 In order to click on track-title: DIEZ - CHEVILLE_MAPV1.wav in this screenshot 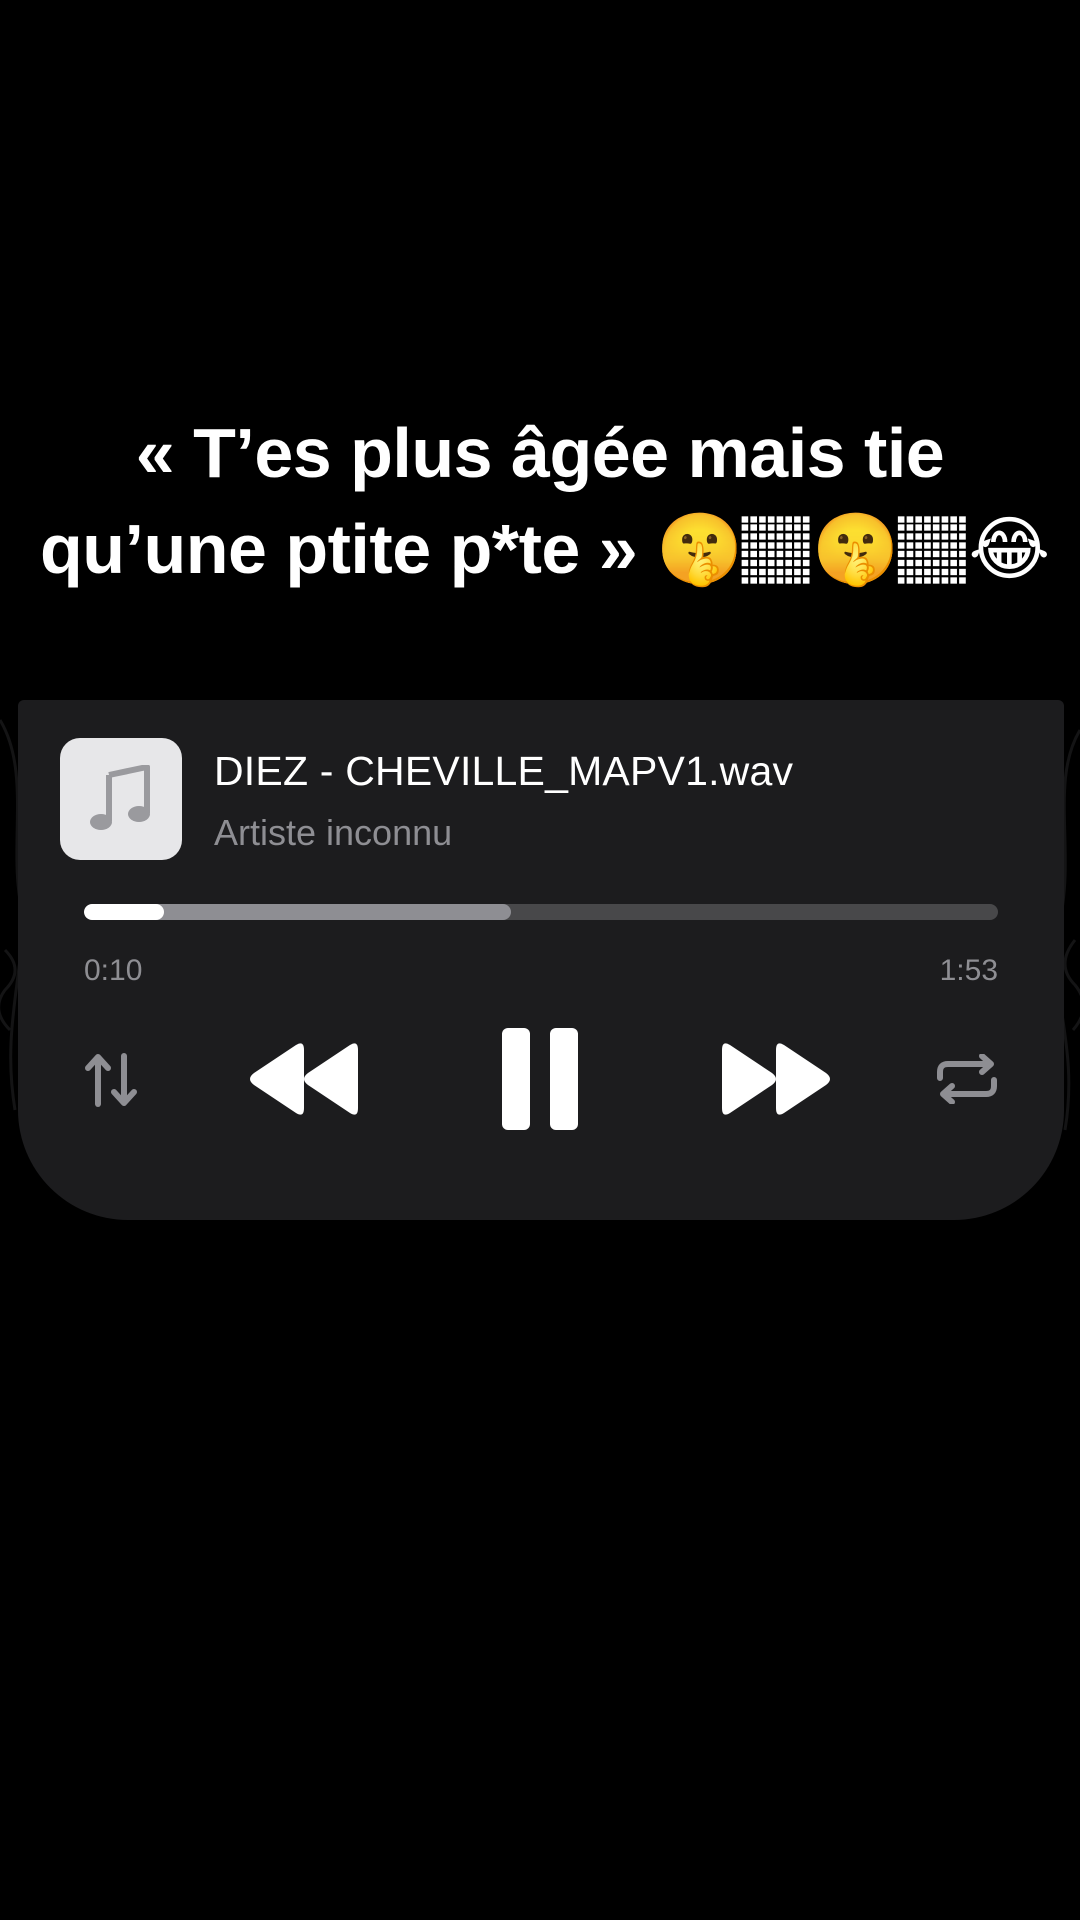, I will do `click(504, 771)`.